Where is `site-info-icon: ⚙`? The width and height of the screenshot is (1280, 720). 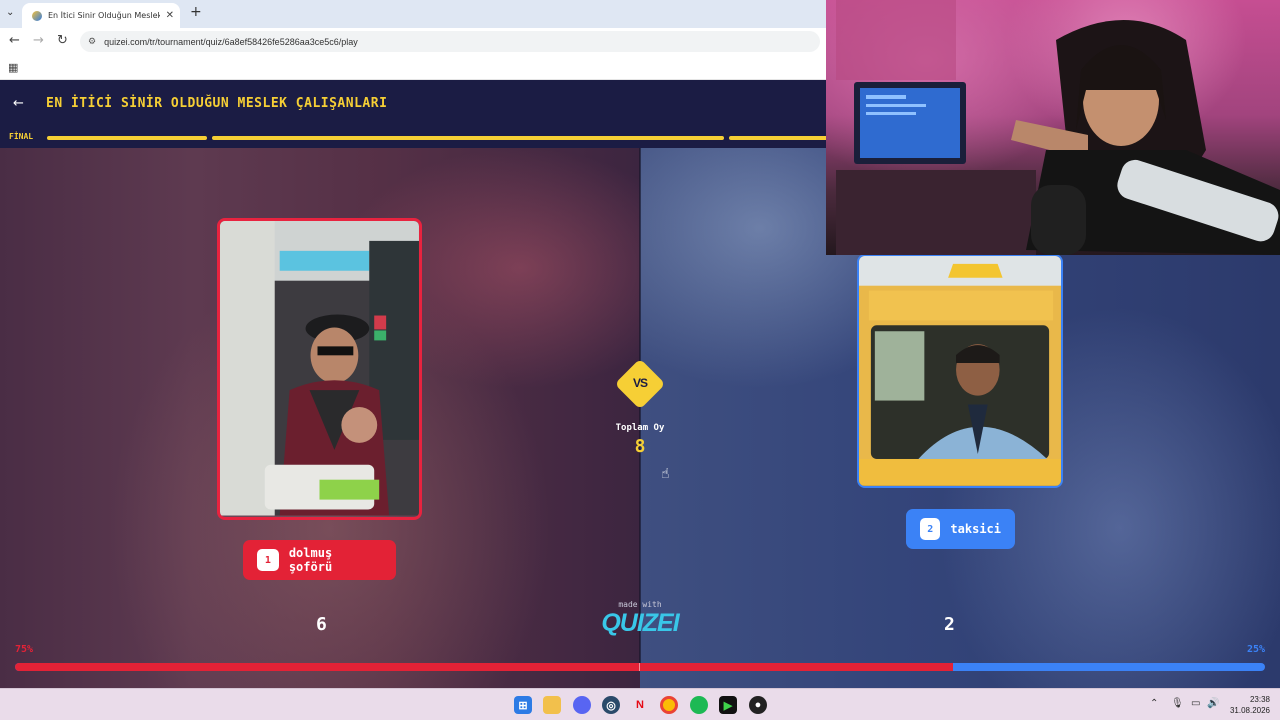
site-info-icon: ⚙ is located at coordinates (92, 42).